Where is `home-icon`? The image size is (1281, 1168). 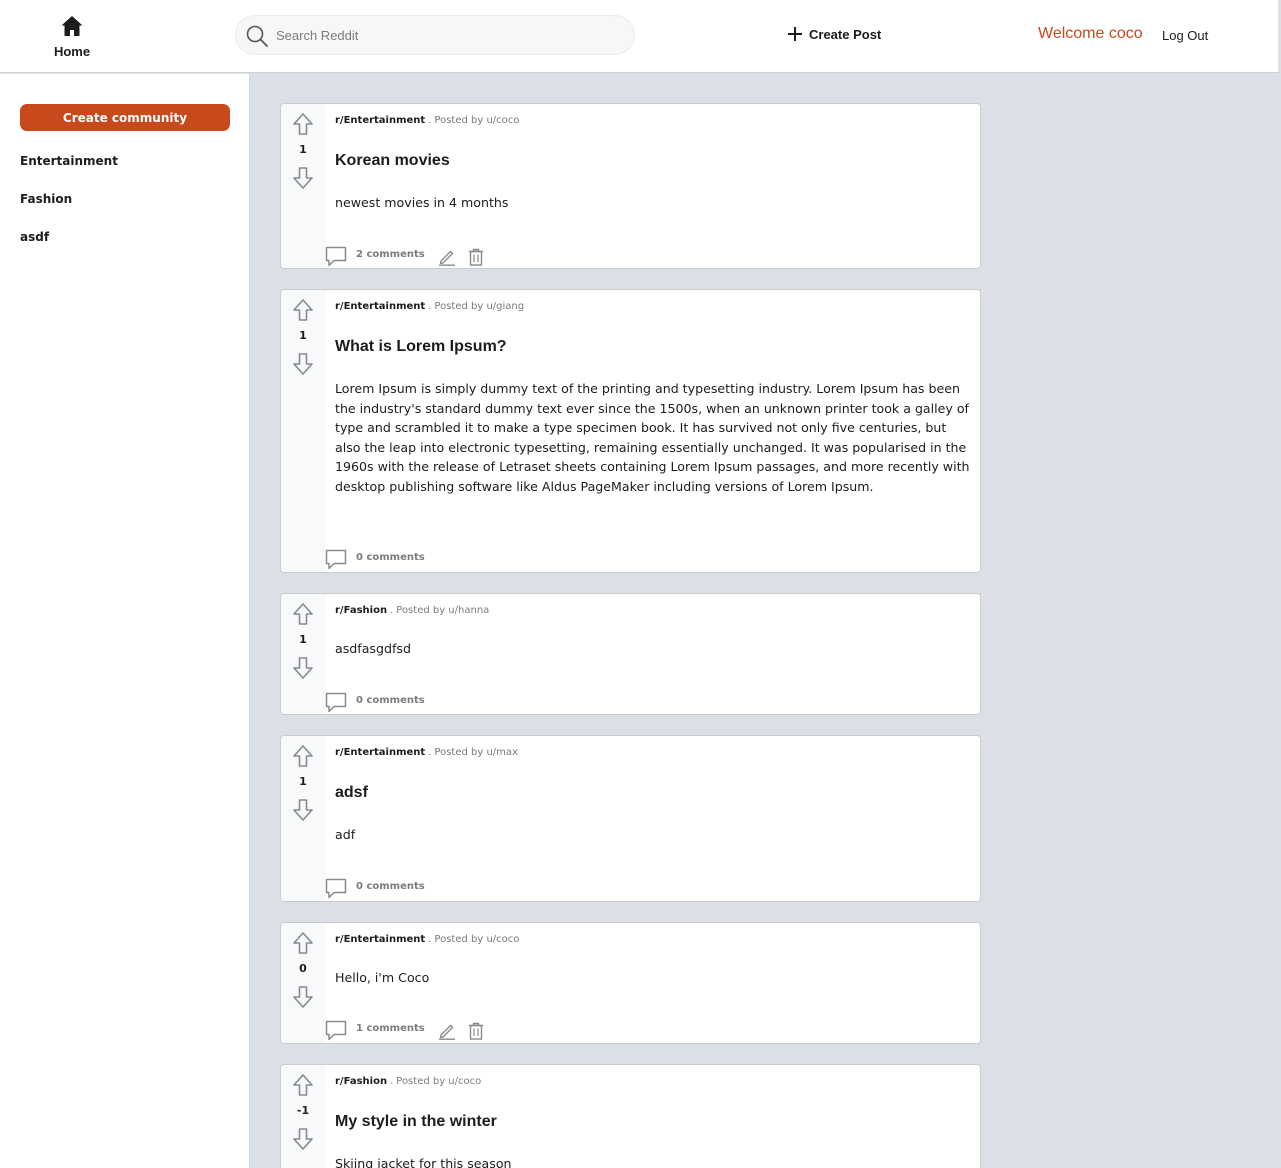
home-icon is located at coordinates (72, 26).